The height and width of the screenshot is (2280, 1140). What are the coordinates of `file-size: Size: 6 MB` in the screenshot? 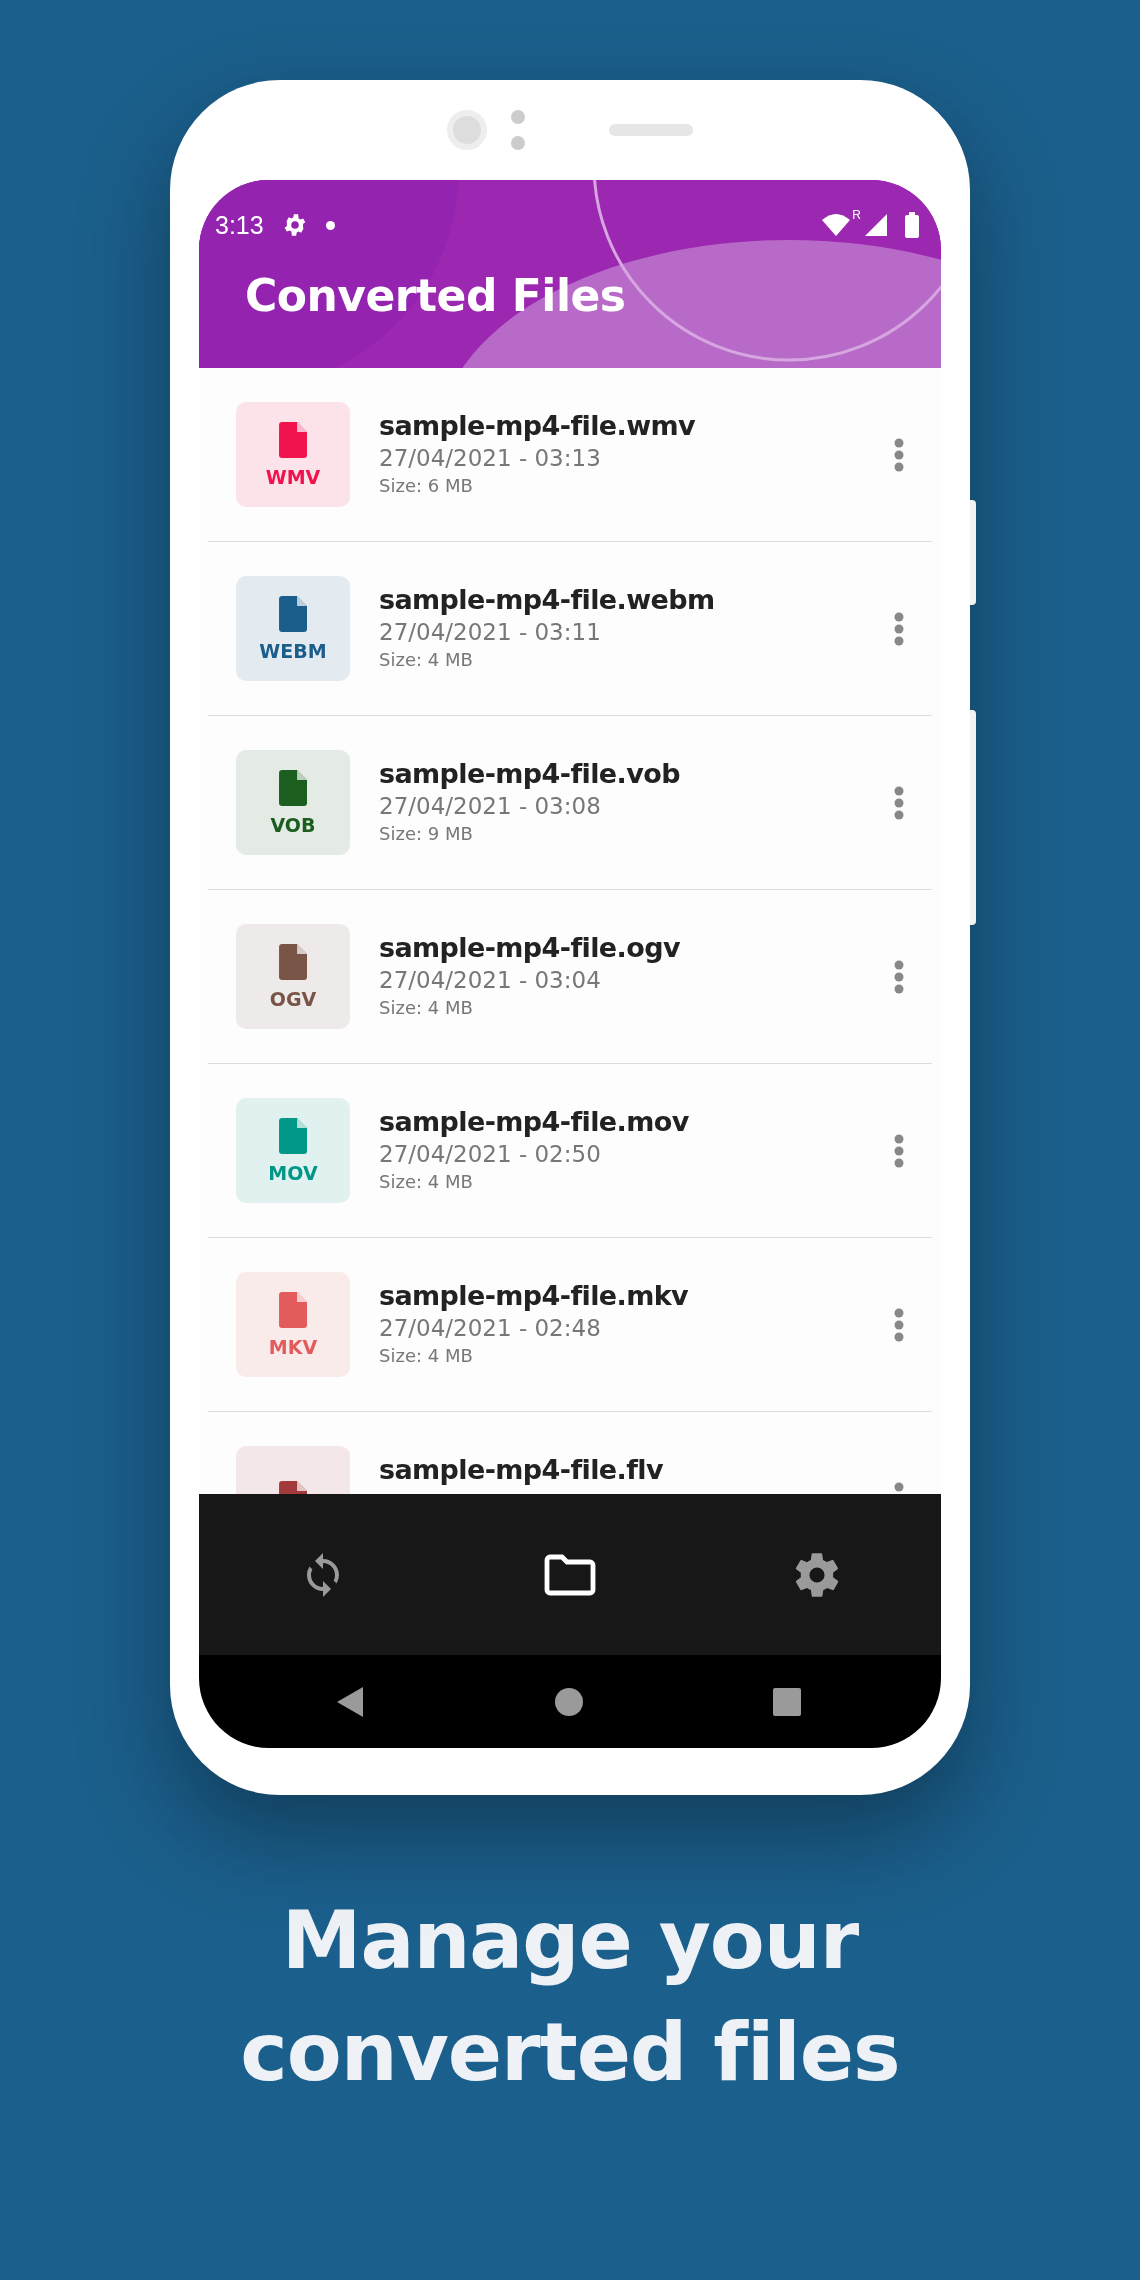 It's located at (426, 485).